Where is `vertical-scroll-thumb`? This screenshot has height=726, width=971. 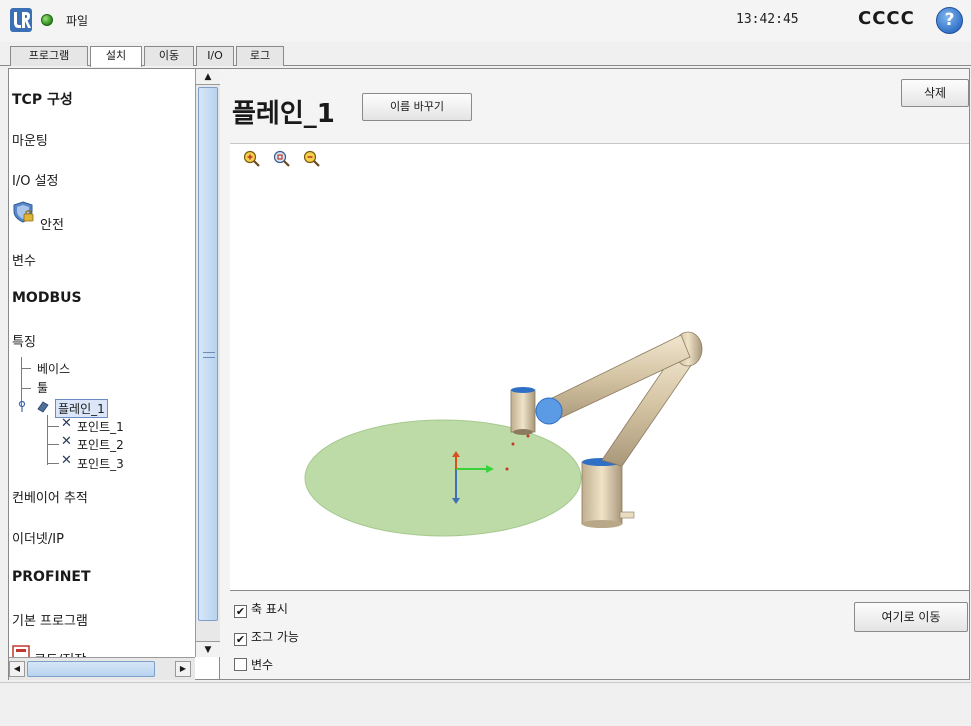
vertical-scroll-thumb is located at coordinates (208, 354).